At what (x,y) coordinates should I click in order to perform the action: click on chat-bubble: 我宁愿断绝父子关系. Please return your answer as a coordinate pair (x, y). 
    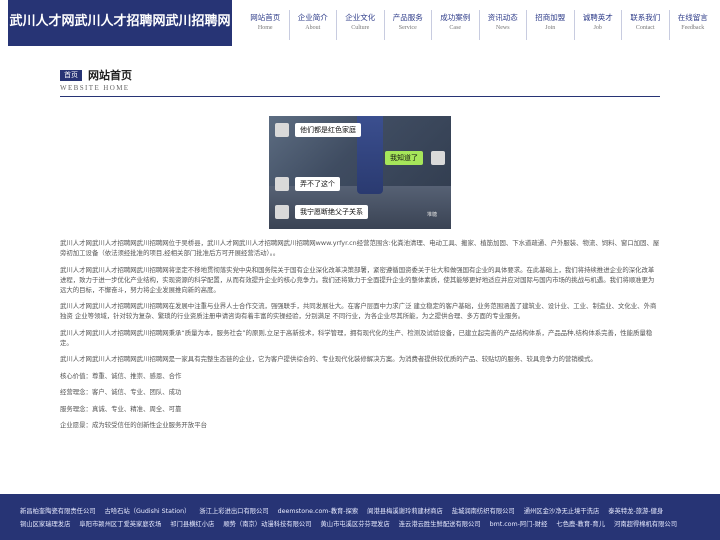
    Looking at the image, I should click on (331, 212).